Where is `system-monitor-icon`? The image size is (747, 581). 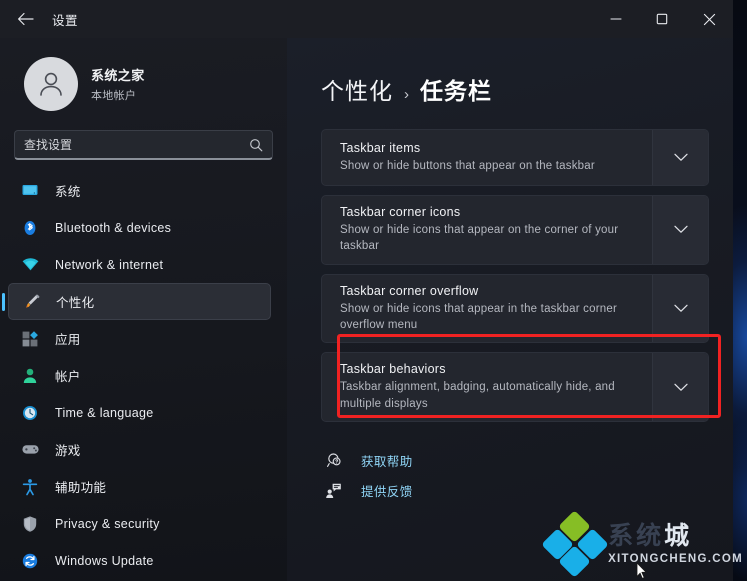
system-monitor-icon is located at coordinates (30, 191).